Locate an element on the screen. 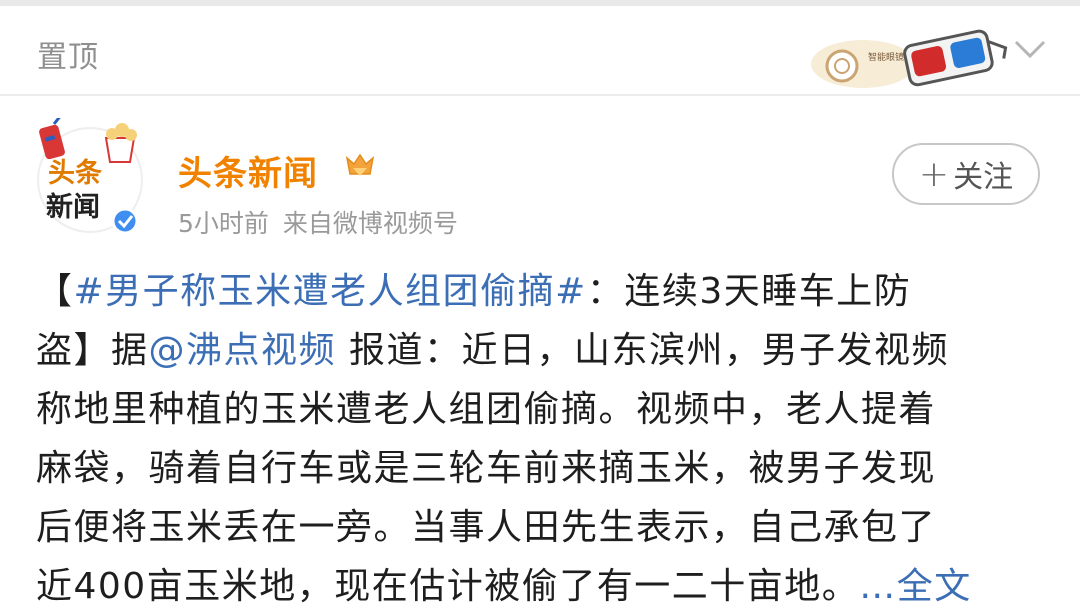 The image size is (1080, 616). post-text: ：连续3天睡车上防 is located at coordinates (749, 291).